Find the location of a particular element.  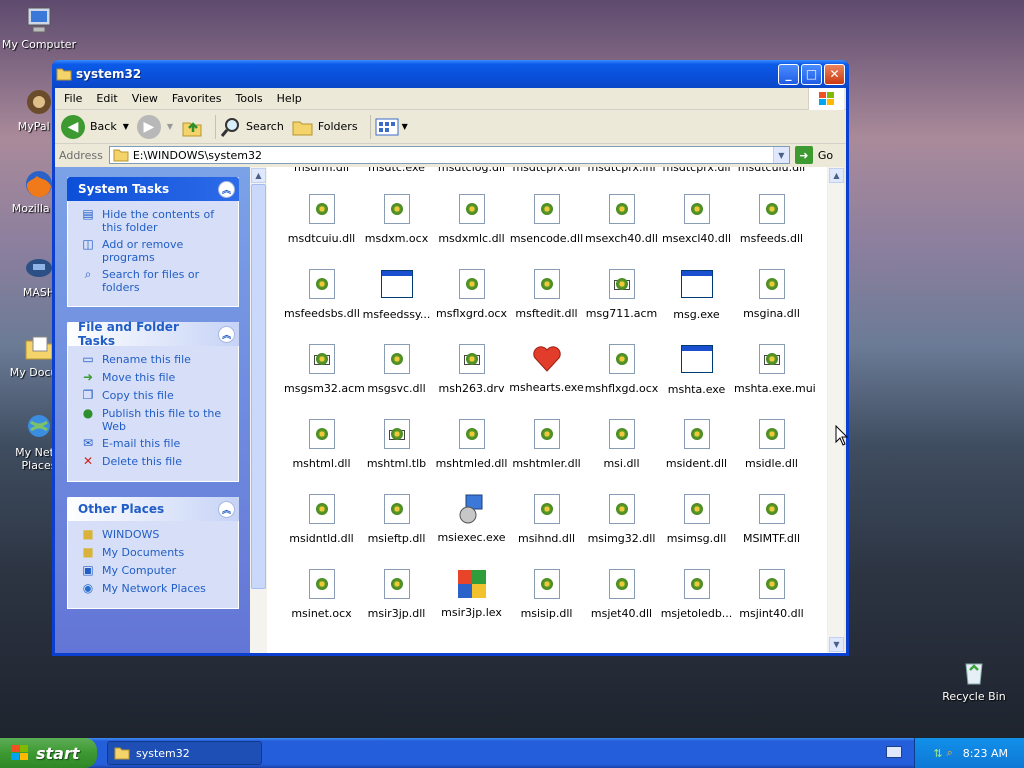

title-bar: system32 _ □ ✕ is located at coordinates (450, 74).